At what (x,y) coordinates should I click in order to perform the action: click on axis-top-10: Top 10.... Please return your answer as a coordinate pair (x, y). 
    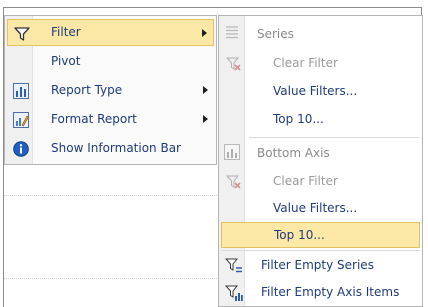
    Looking at the image, I should click on (320, 235).